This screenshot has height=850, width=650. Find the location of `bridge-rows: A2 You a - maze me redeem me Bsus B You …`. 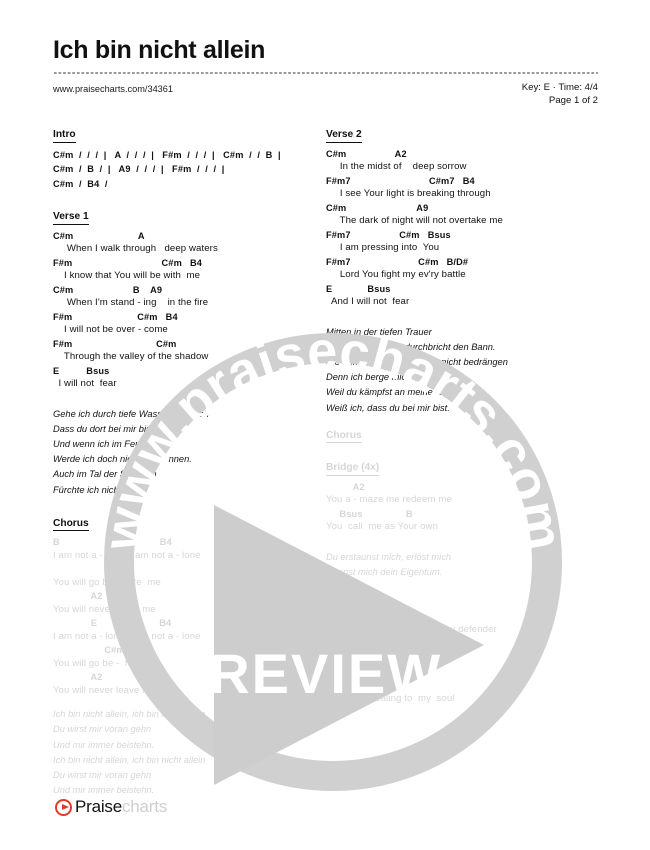

bridge-rows: A2 You a - maze me redeem me Bsus B You … is located at coordinates (462, 507).